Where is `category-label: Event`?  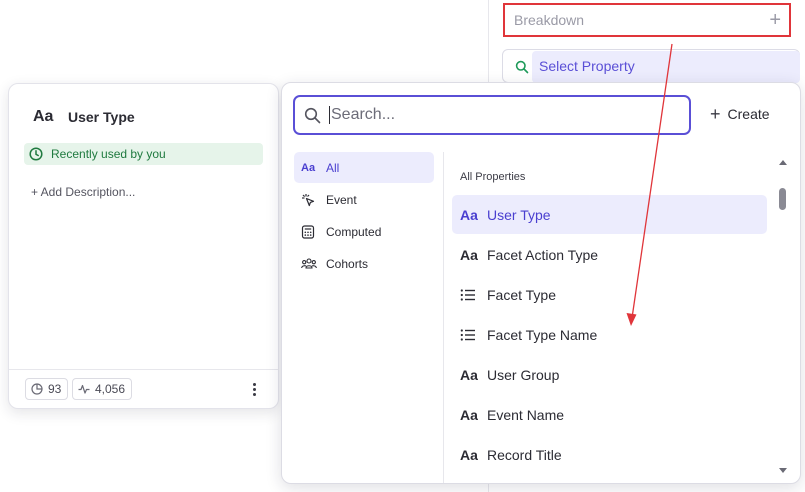 category-label: Event is located at coordinates (341, 199).